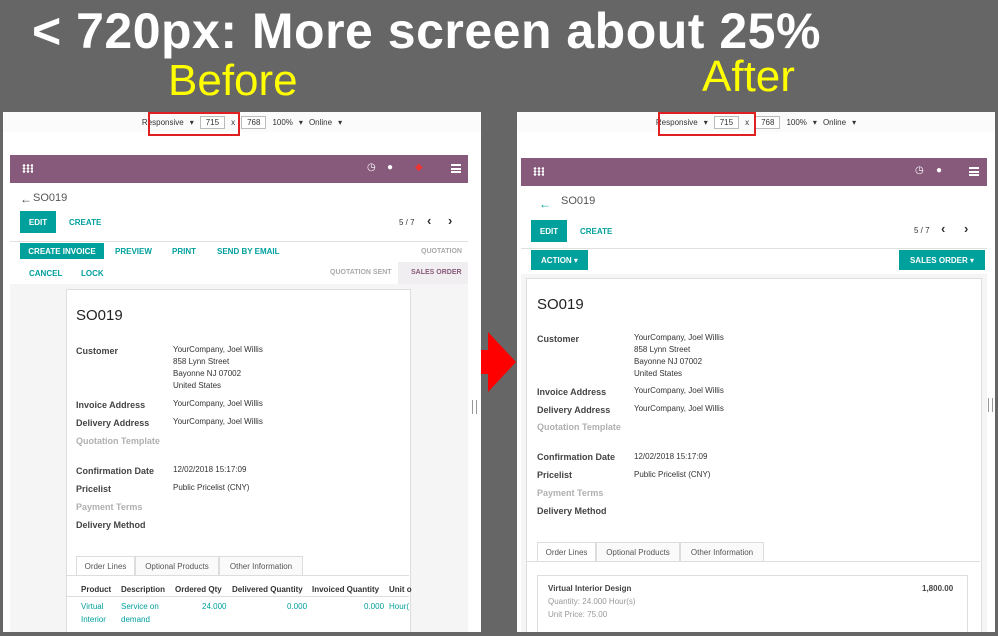  I want to click on card-quantity: Quantity: 24.000 Hour(s), so click(592, 601).